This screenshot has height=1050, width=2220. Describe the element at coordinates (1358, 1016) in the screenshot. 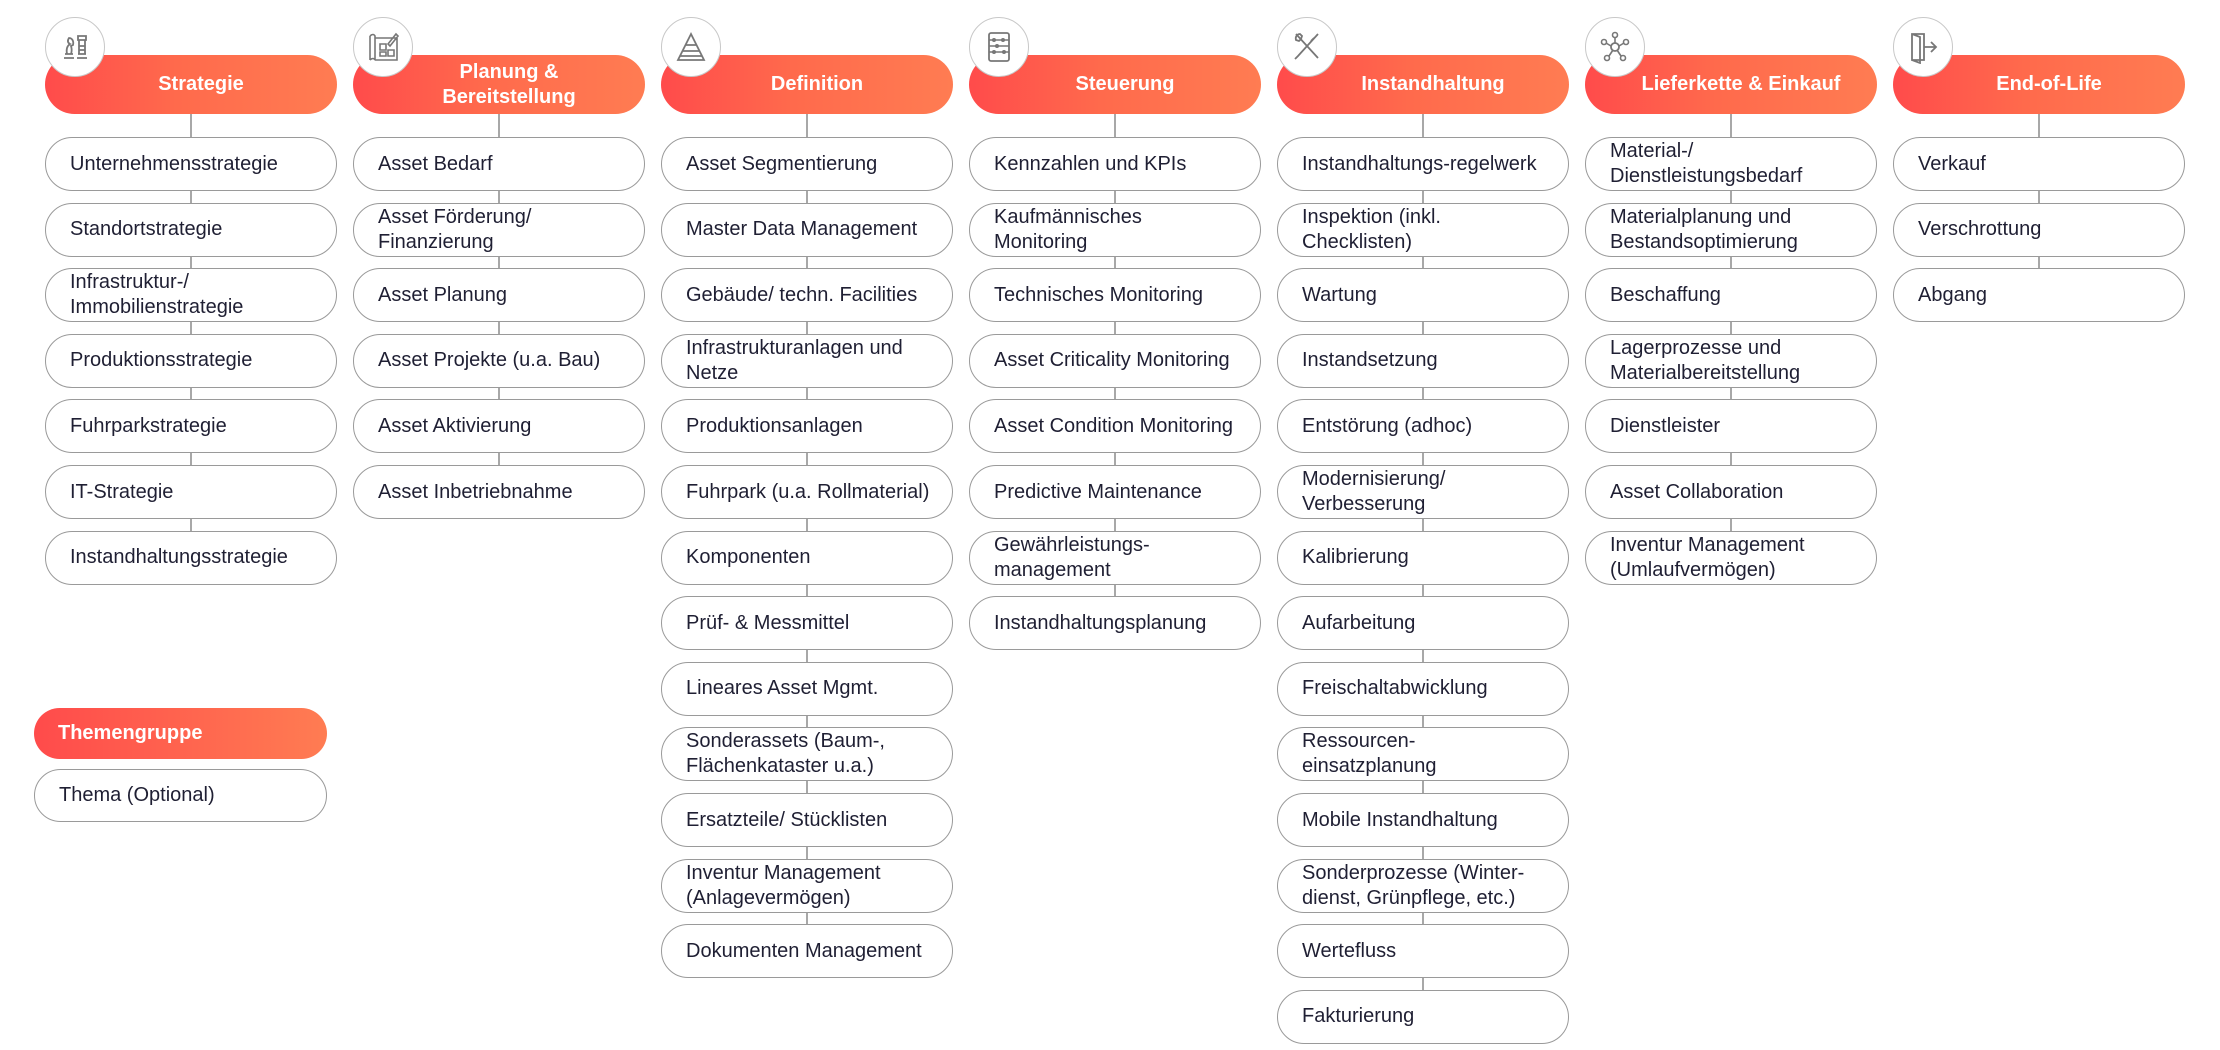

I see `topic-label: Fakturierung` at that location.